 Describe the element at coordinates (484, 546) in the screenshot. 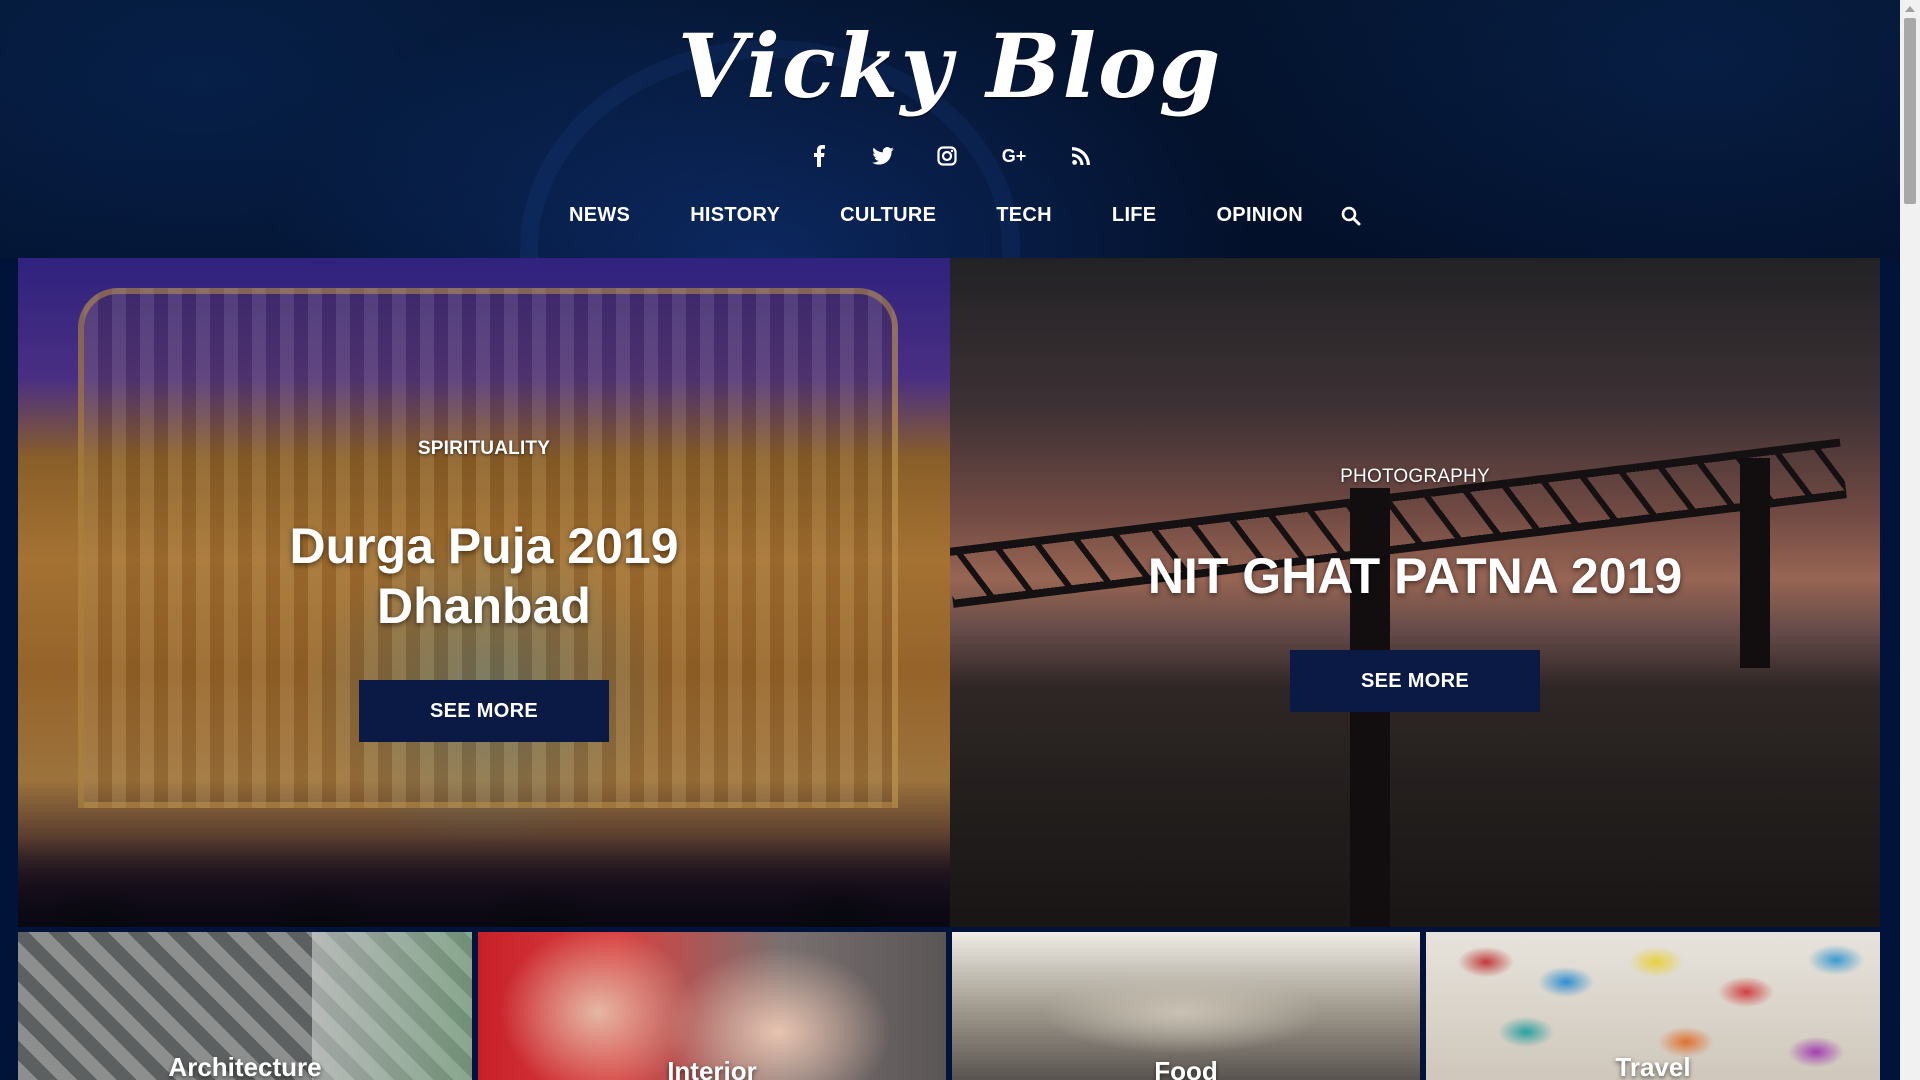

I see `post-title-line-1: Durga Puja 2019` at that location.